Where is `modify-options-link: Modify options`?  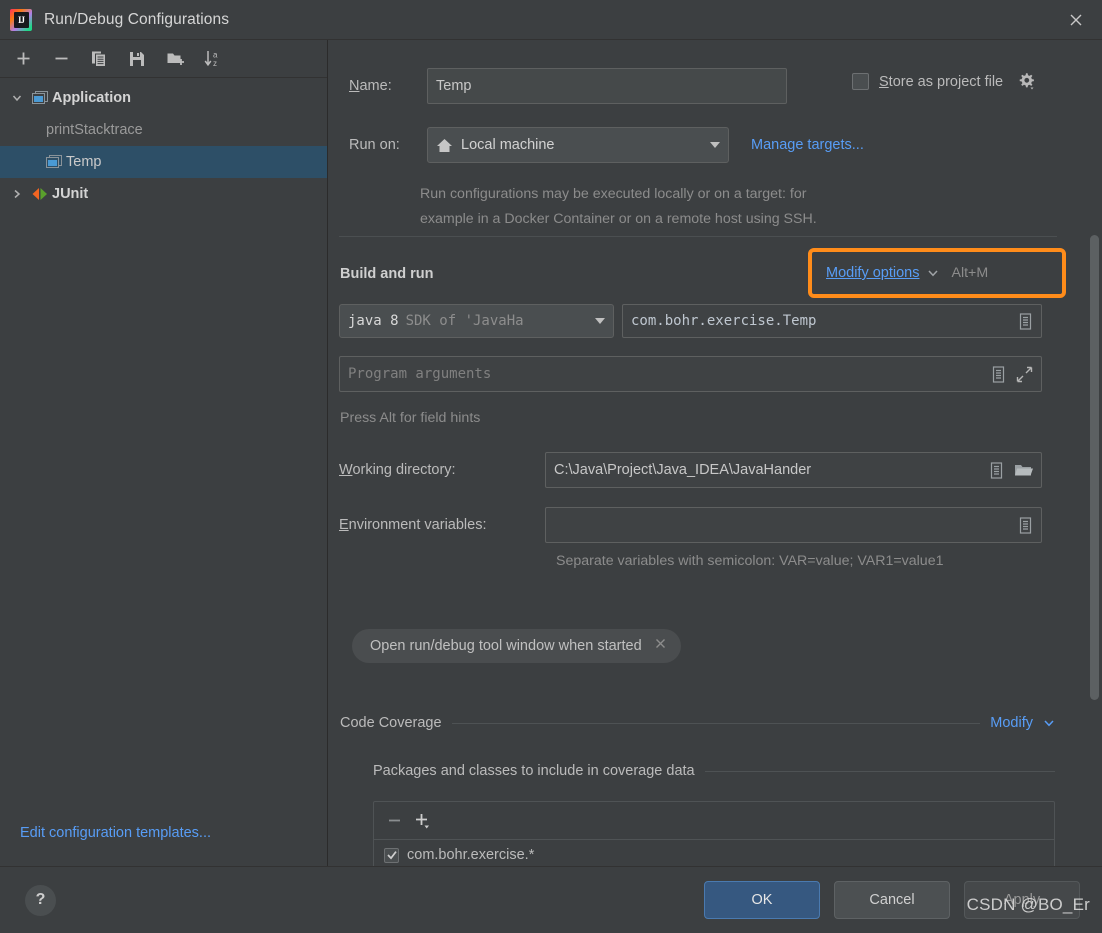 modify-options-link: Modify options is located at coordinates (873, 273).